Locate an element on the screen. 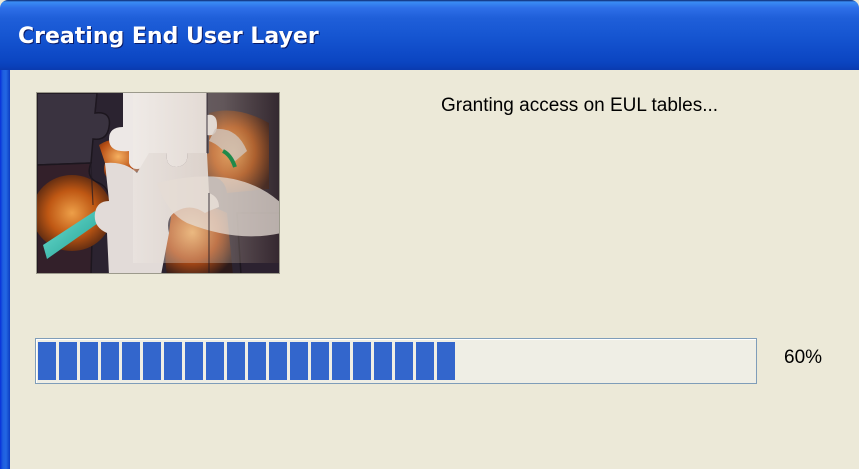 This screenshot has height=469, width=859. window-title: Creating End User Layer is located at coordinates (168, 36).